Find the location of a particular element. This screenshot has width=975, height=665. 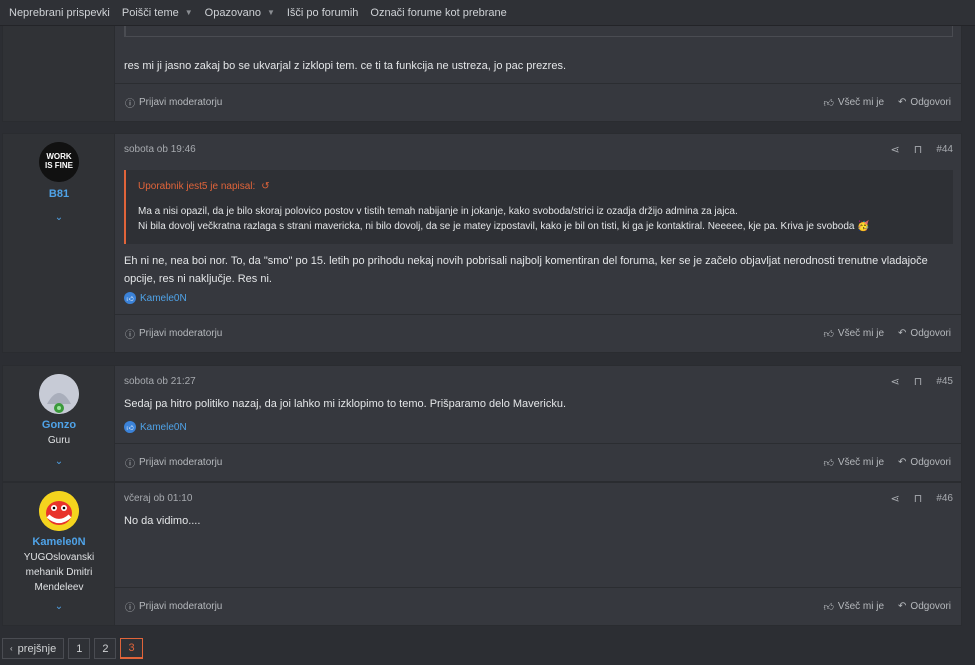

nav-watched: Opazovano ▼ is located at coordinates (240, 13).